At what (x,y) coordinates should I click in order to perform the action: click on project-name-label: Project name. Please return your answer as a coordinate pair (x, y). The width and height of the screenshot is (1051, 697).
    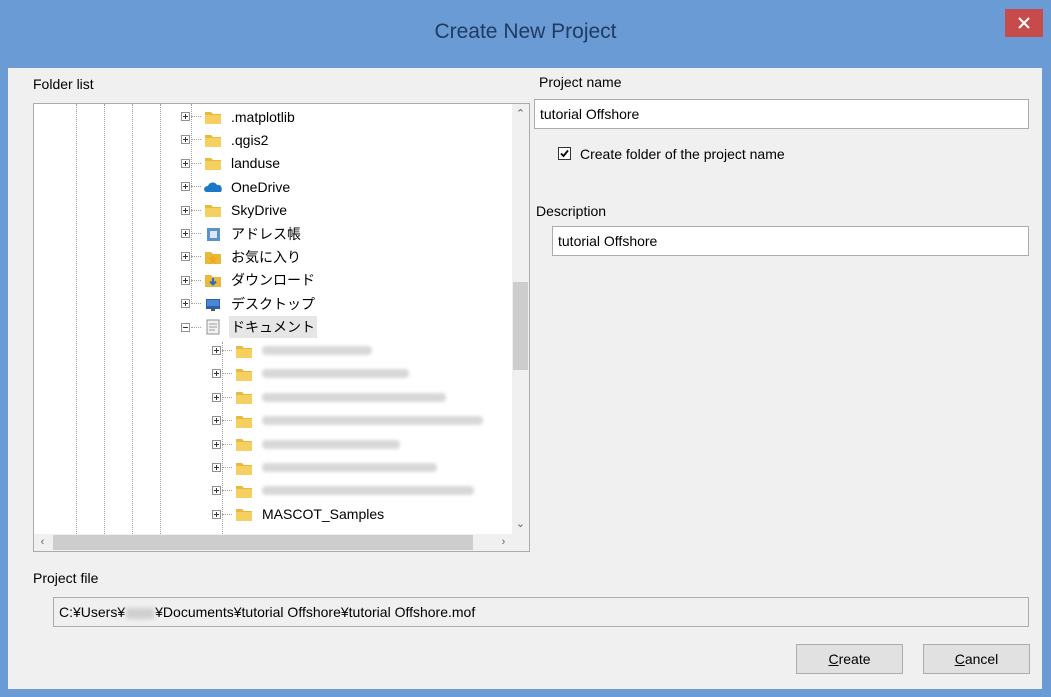
    Looking at the image, I should click on (580, 82).